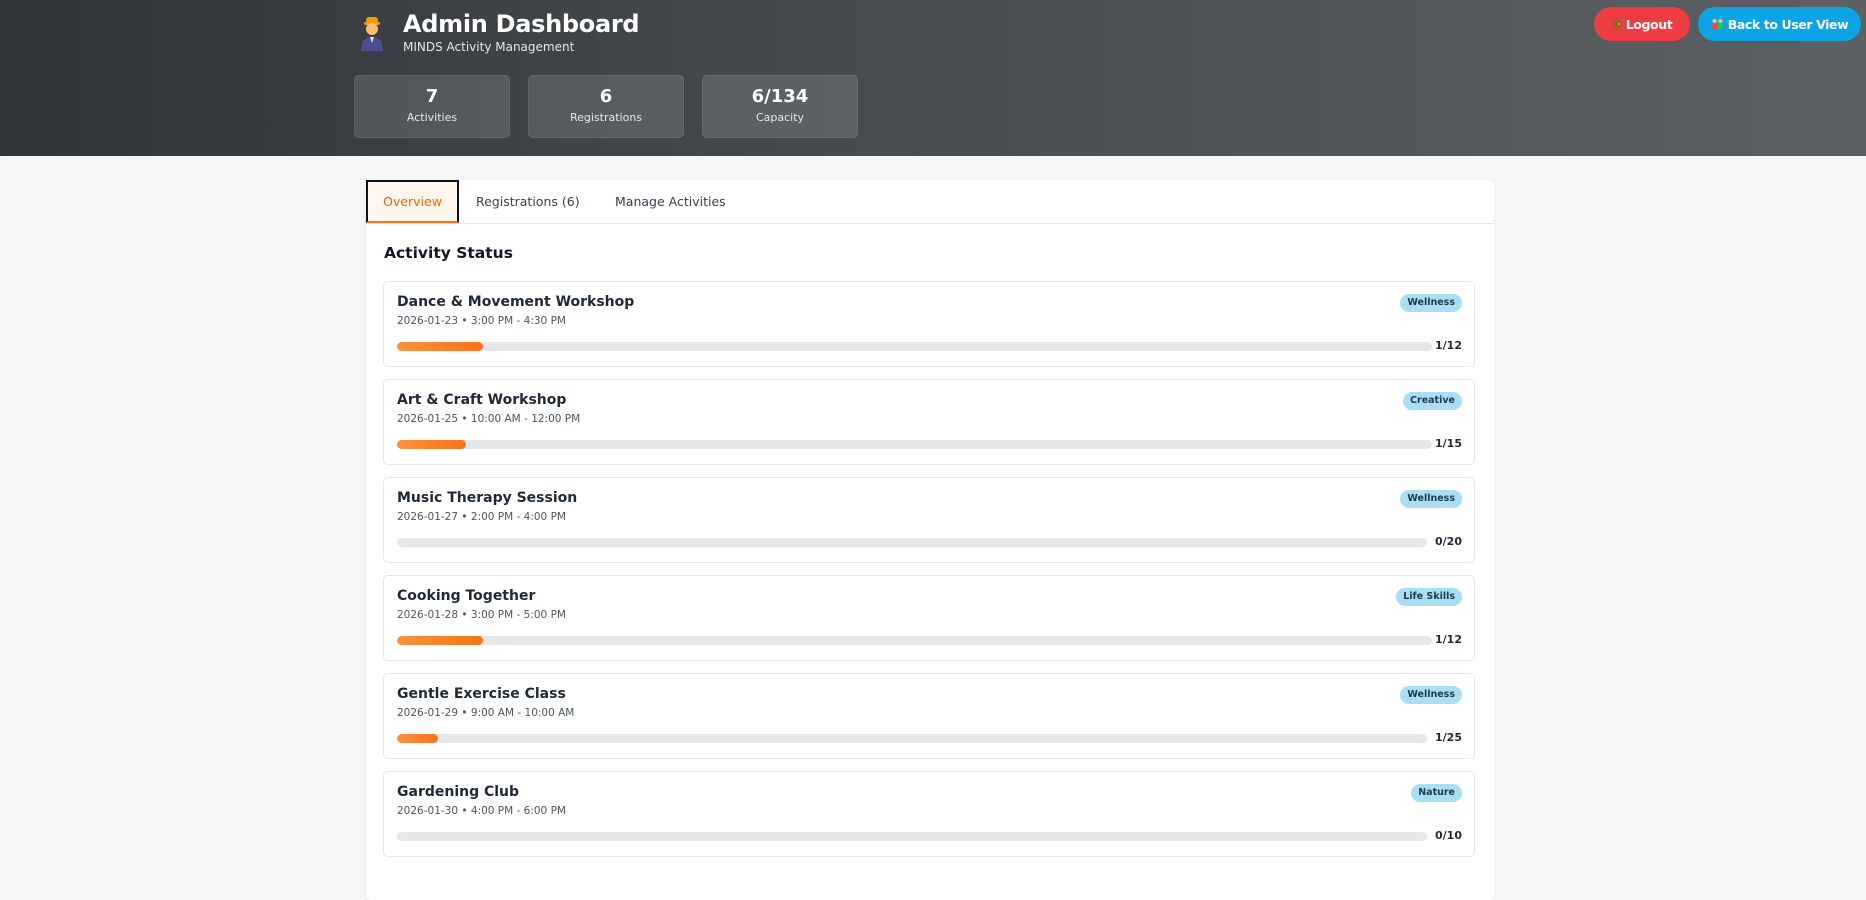 This screenshot has height=900, width=1866. What do you see at coordinates (1717, 24) in the screenshot?
I see `family-icon` at bounding box center [1717, 24].